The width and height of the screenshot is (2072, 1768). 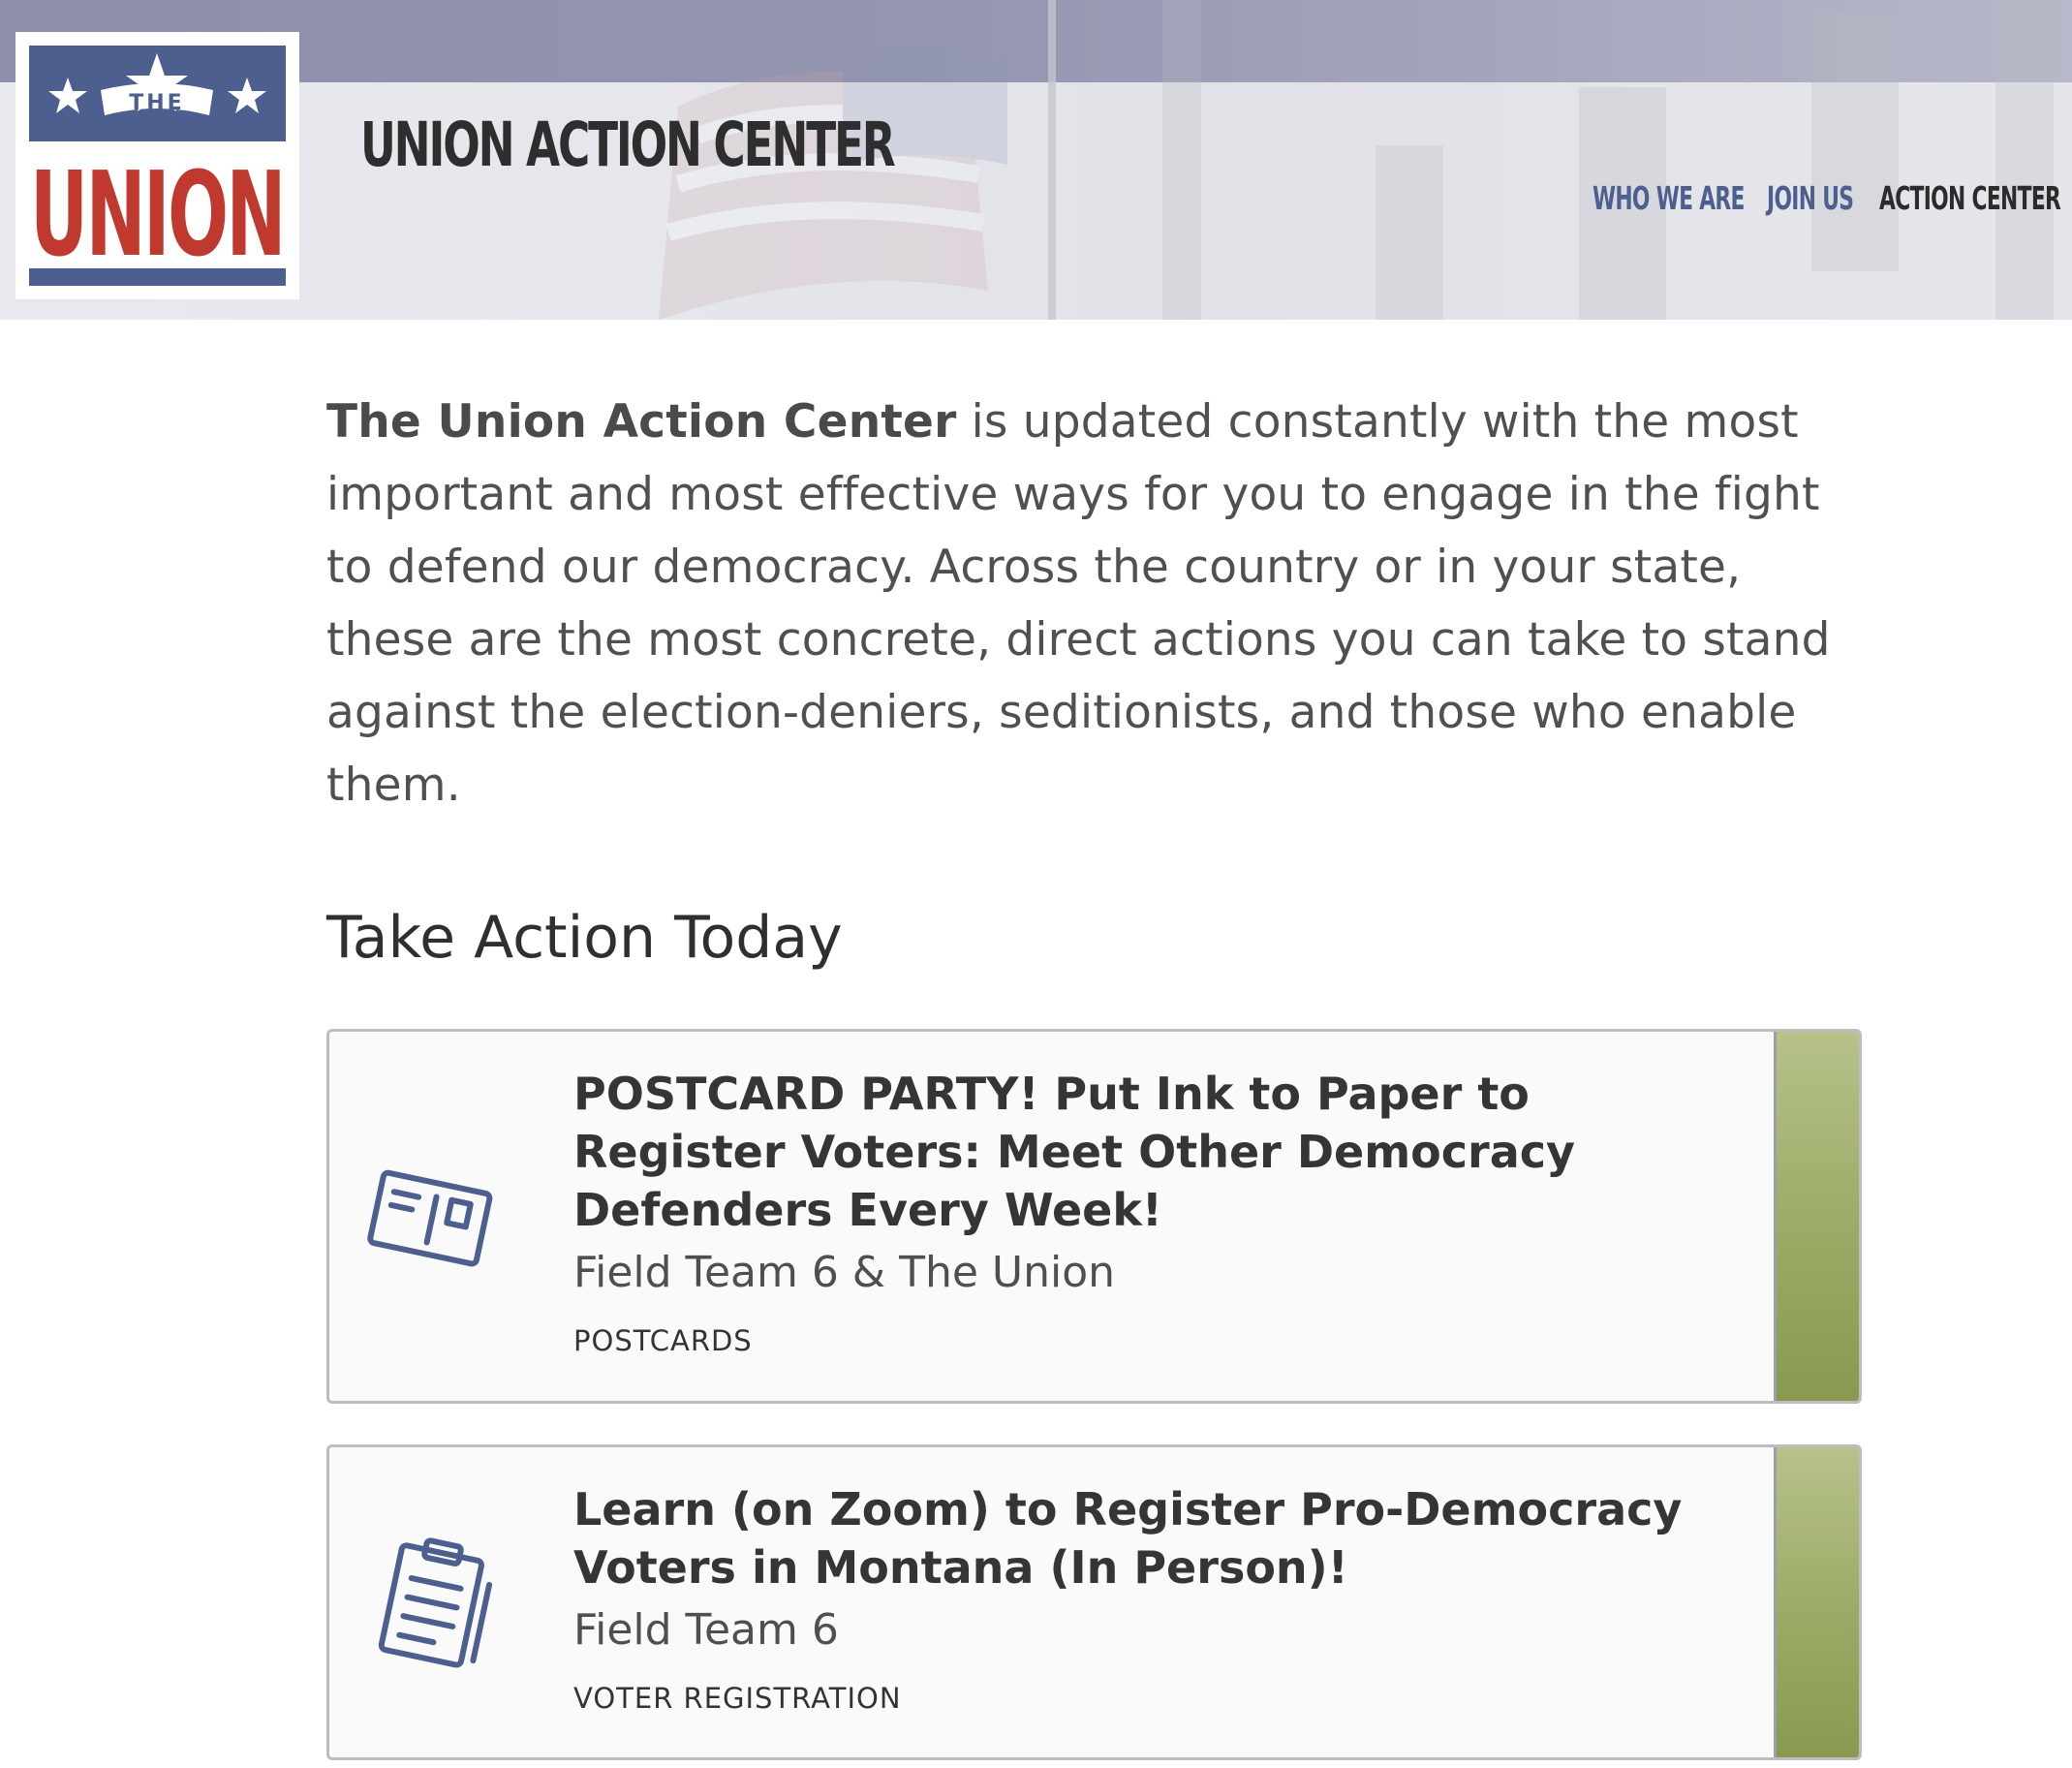 I want to click on action-tag: POSTCARDS, so click(x=663, y=1341).